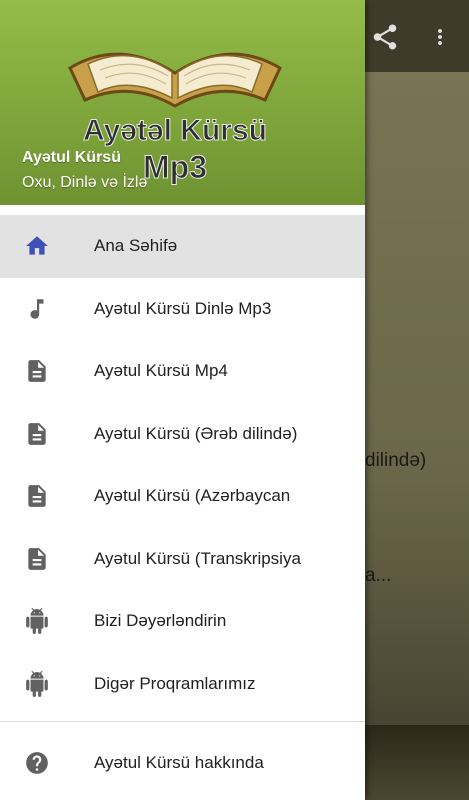 This screenshot has height=800, width=469. I want to click on menu-item-listen-mp3: Ayətul Kürsü Dinlə Mp3, so click(182, 309).